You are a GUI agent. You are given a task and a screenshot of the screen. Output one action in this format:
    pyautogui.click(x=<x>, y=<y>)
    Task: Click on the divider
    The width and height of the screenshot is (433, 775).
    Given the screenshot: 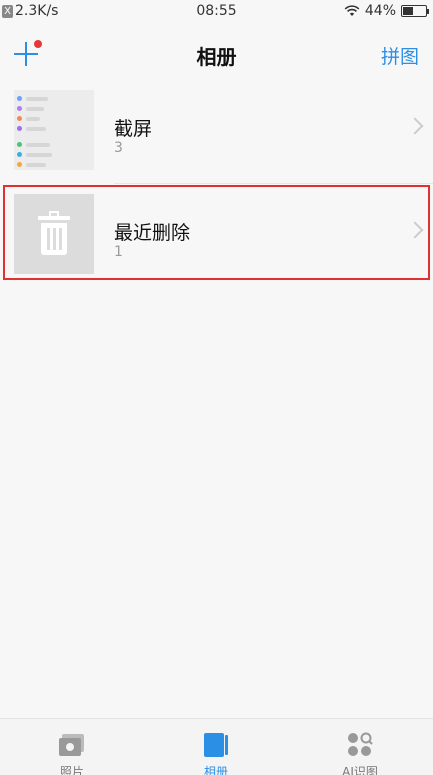 What is the action you would take?
    pyautogui.click(x=273, y=183)
    